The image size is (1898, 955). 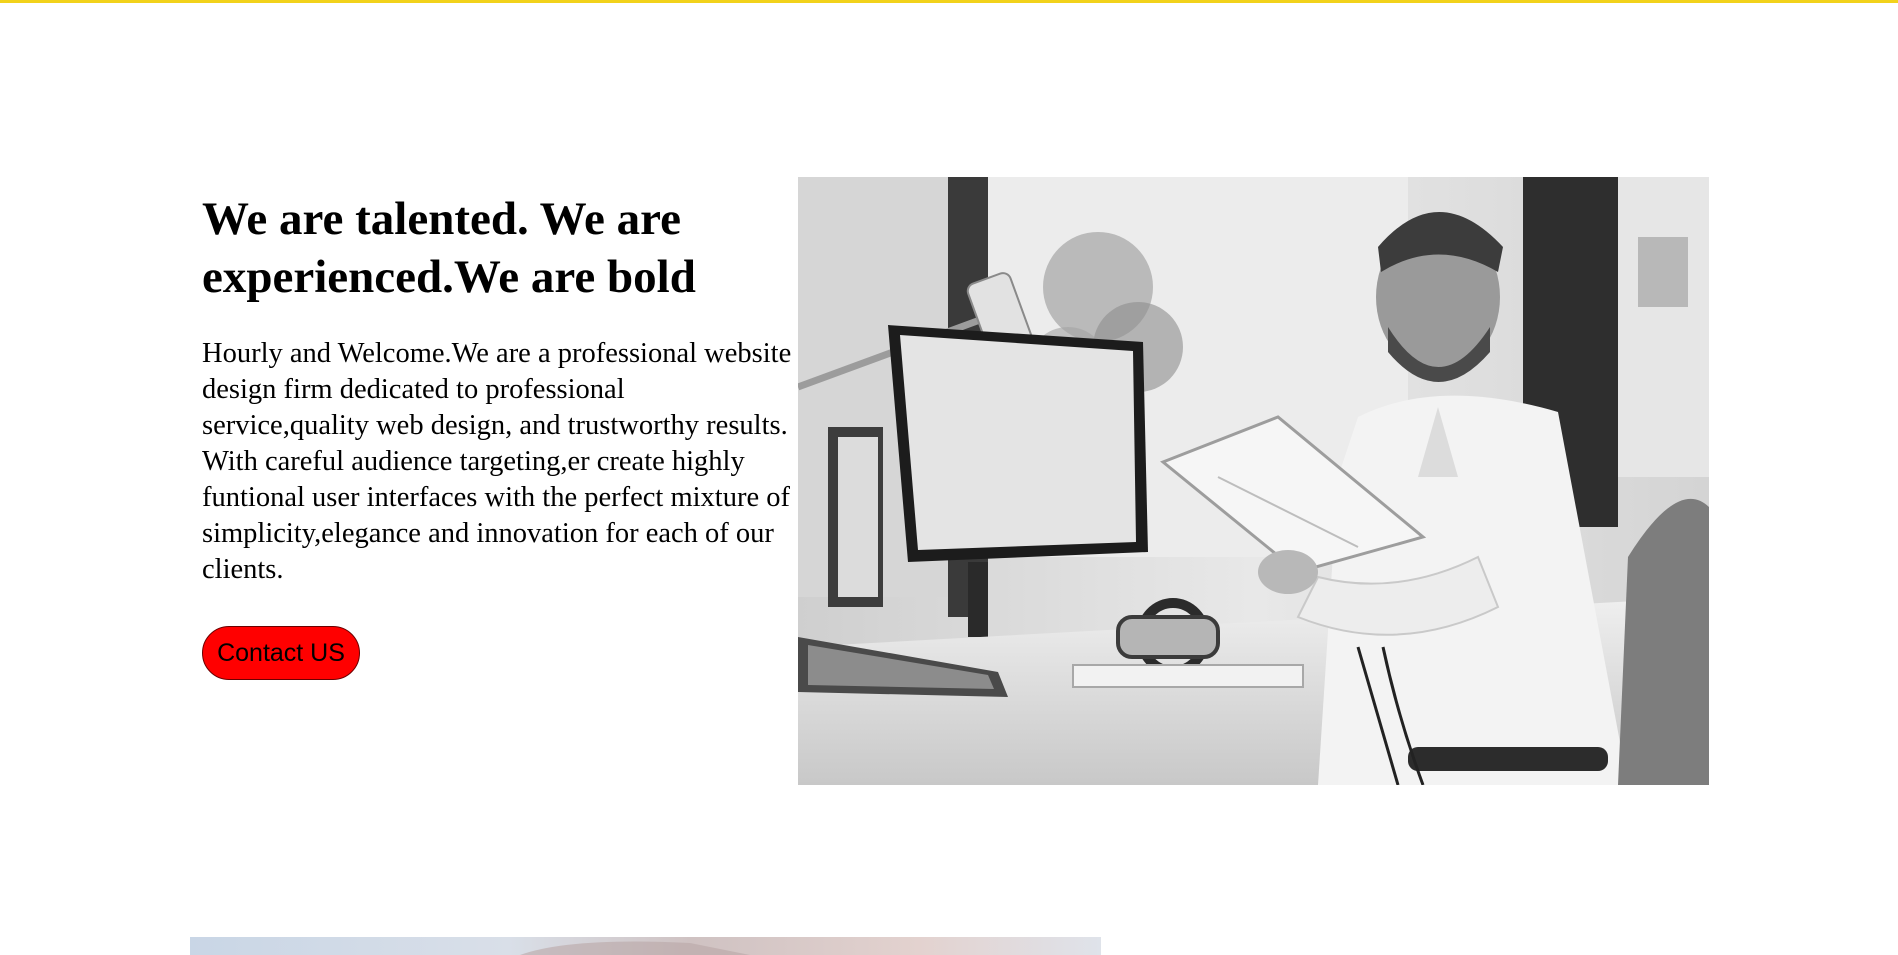 What do you see at coordinates (281, 653) in the screenshot?
I see `contact-us-button: Contact US` at bounding box center [281, 653].